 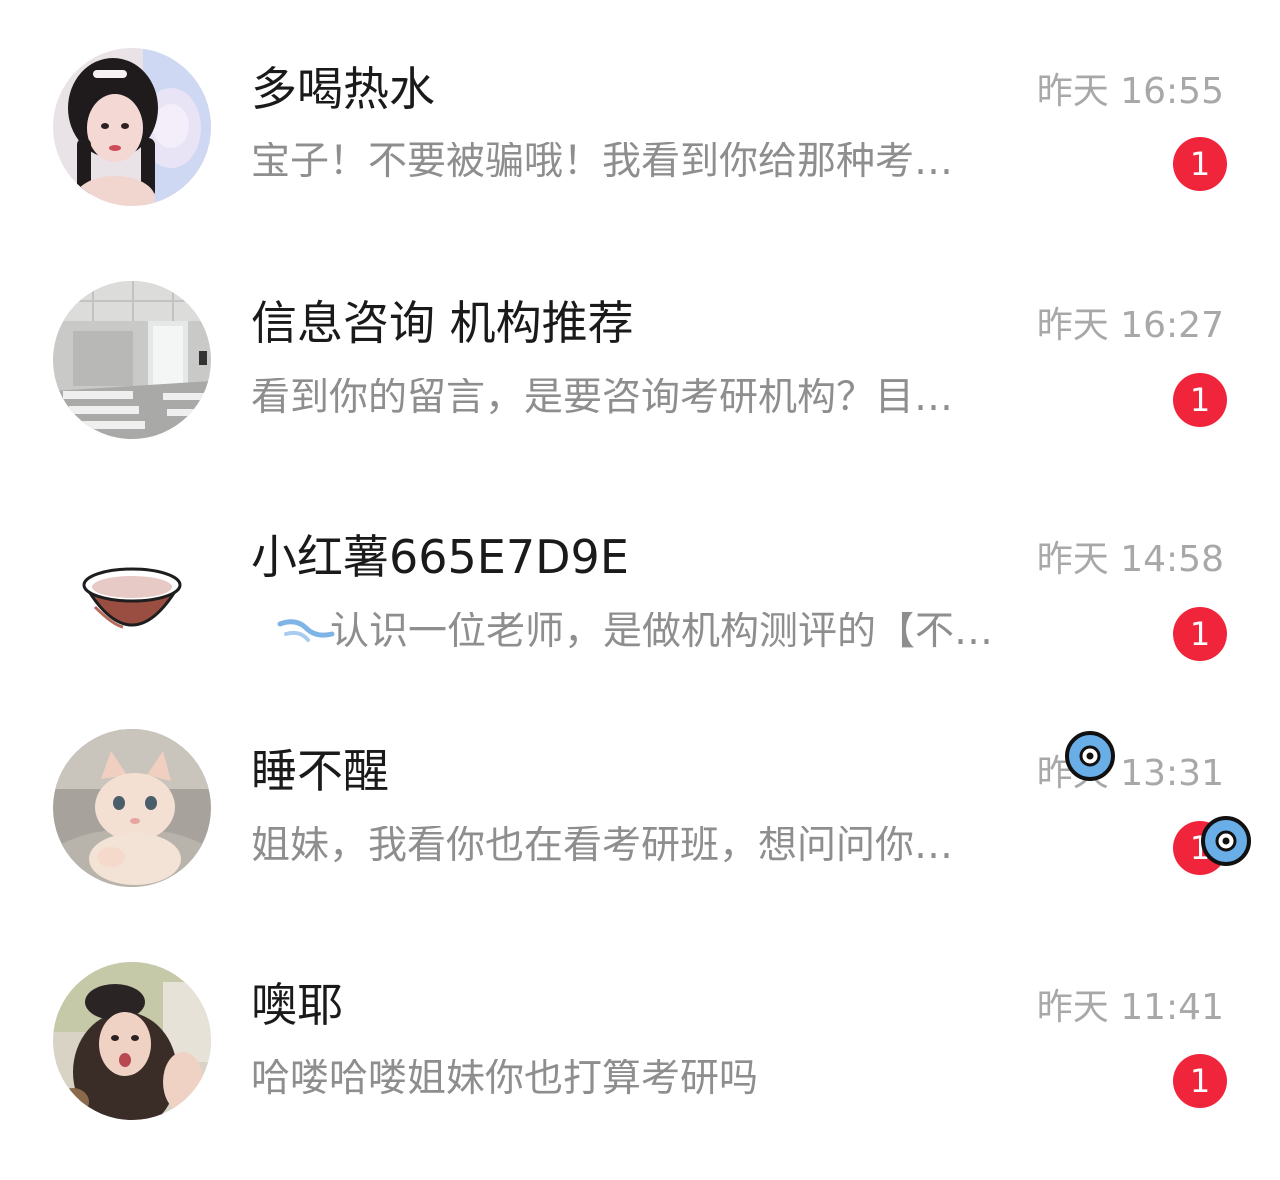 I want to click on girl-portrait-avatar, so click(x=132, y=127).